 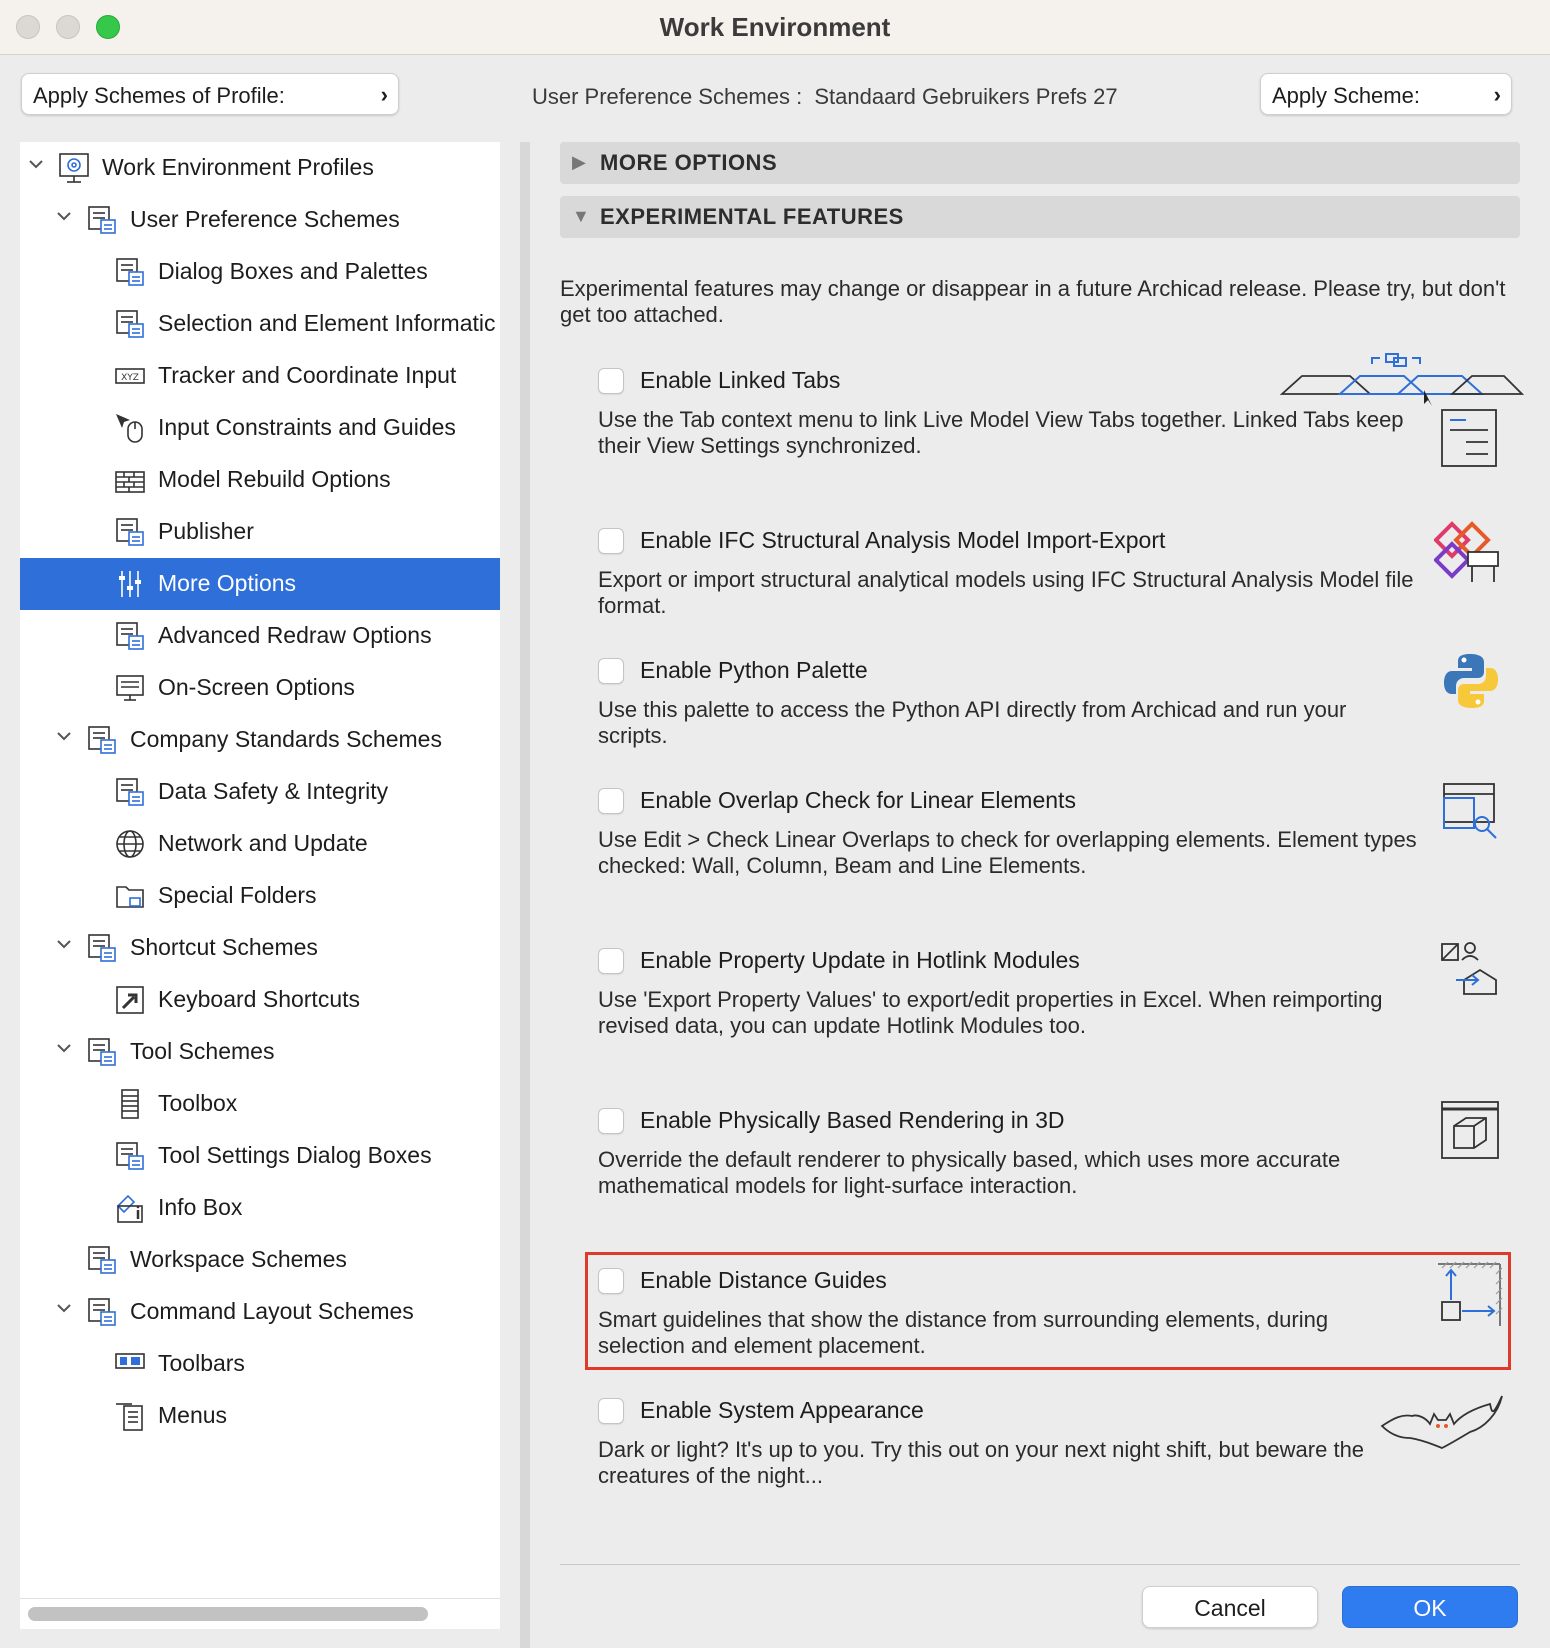 What do you see at coordinates (260, 532) in the screenshot?
I see `tree-item-publisher: Publisher` at bounding box center [260, 532].